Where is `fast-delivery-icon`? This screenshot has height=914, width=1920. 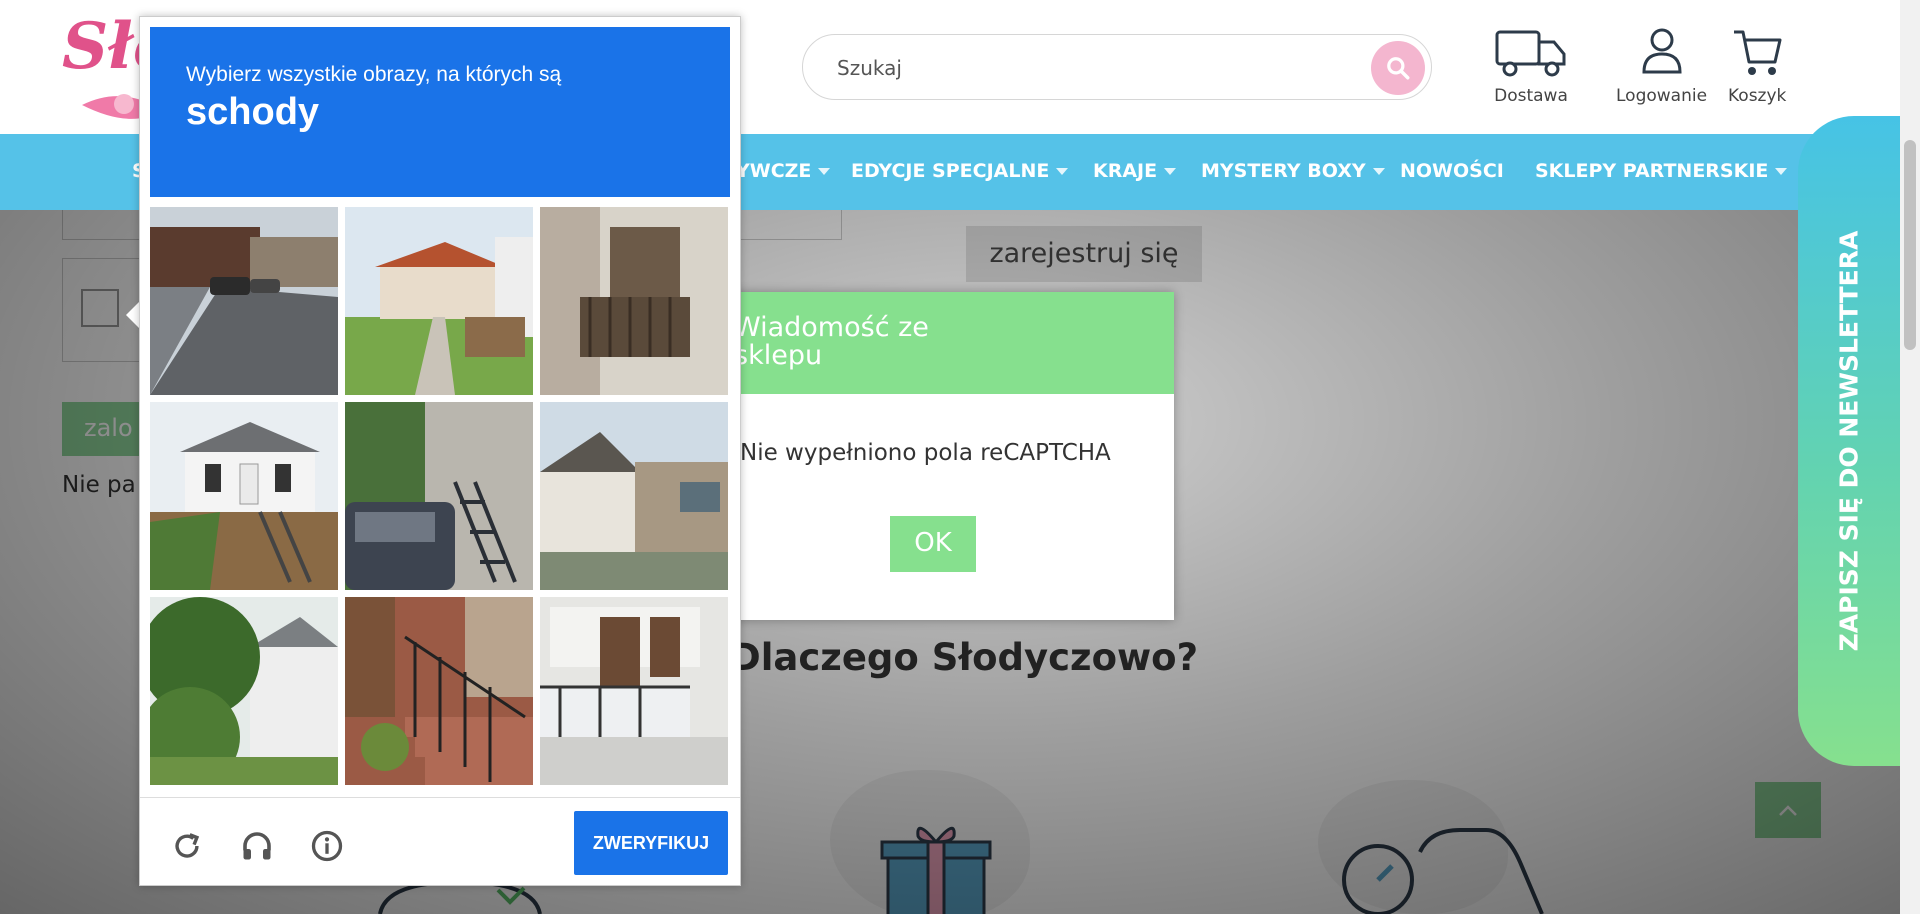 fast-delivery-icon is located at coordinates (1443, 871).